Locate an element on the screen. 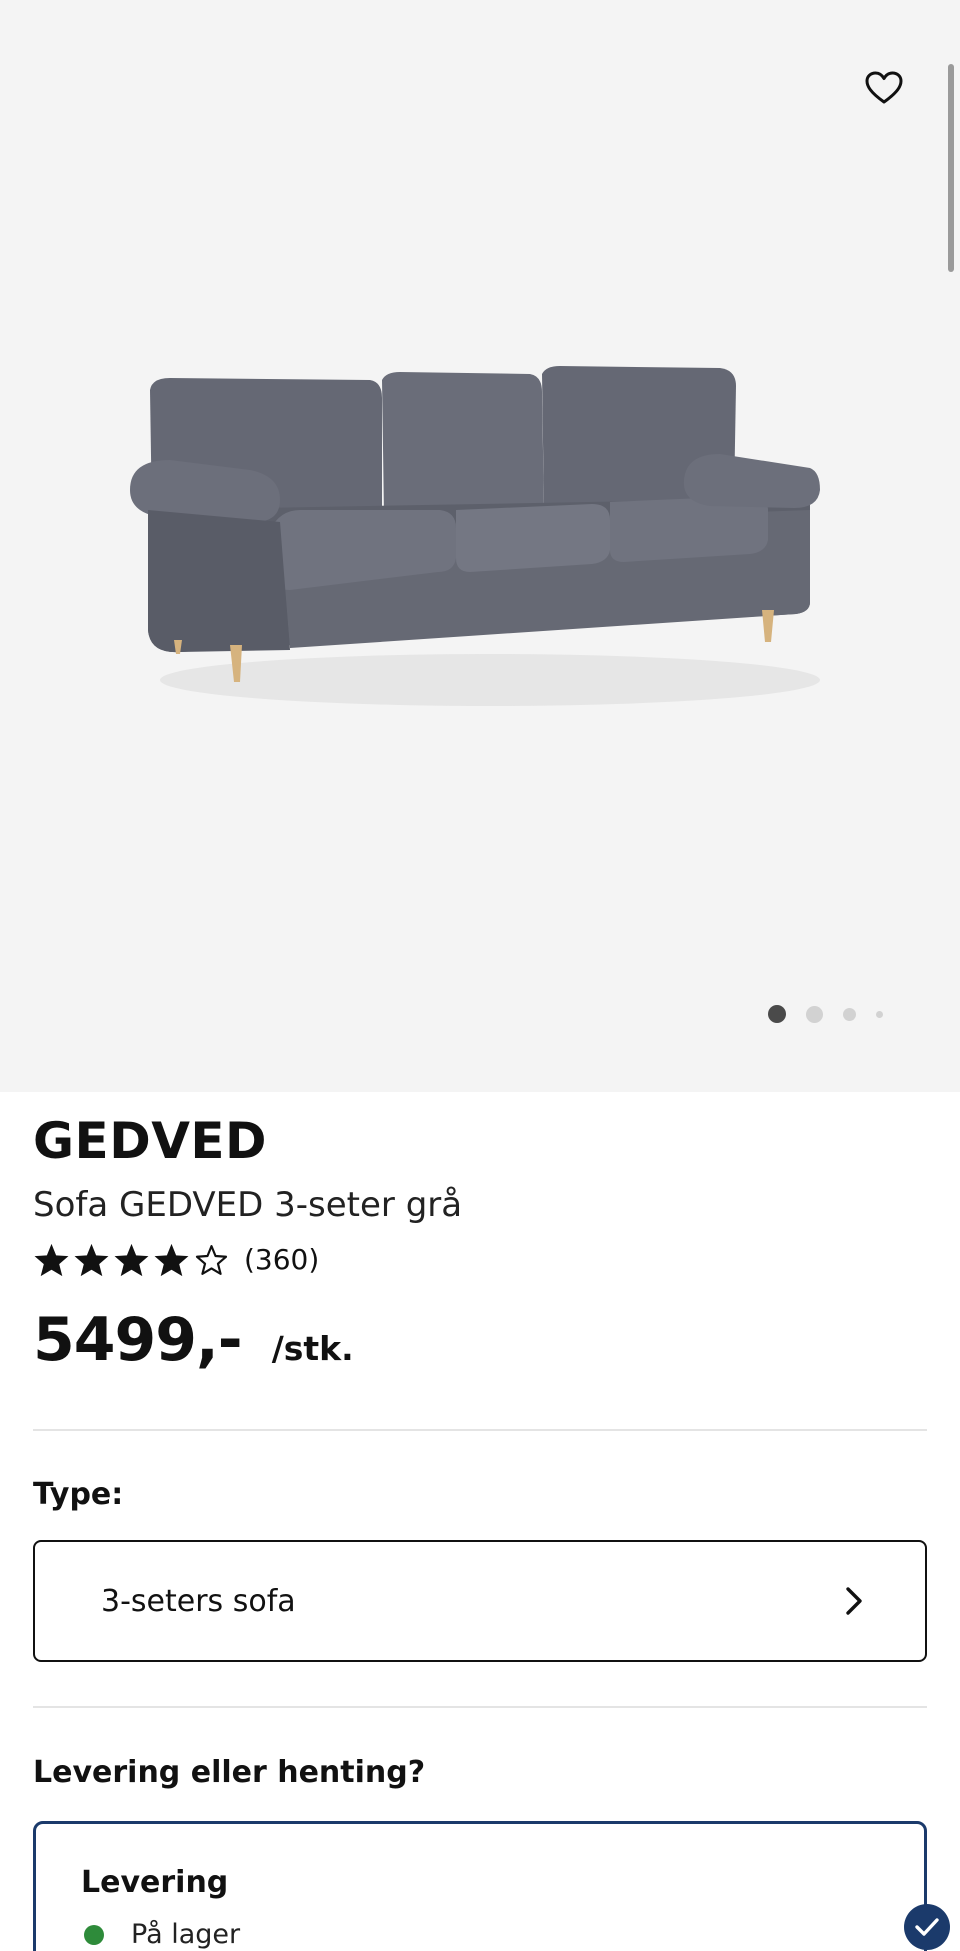 The width and height of the screenshot is (960, 1951). type-value: 3-seters sofa is located at coordinates (198, 1601).